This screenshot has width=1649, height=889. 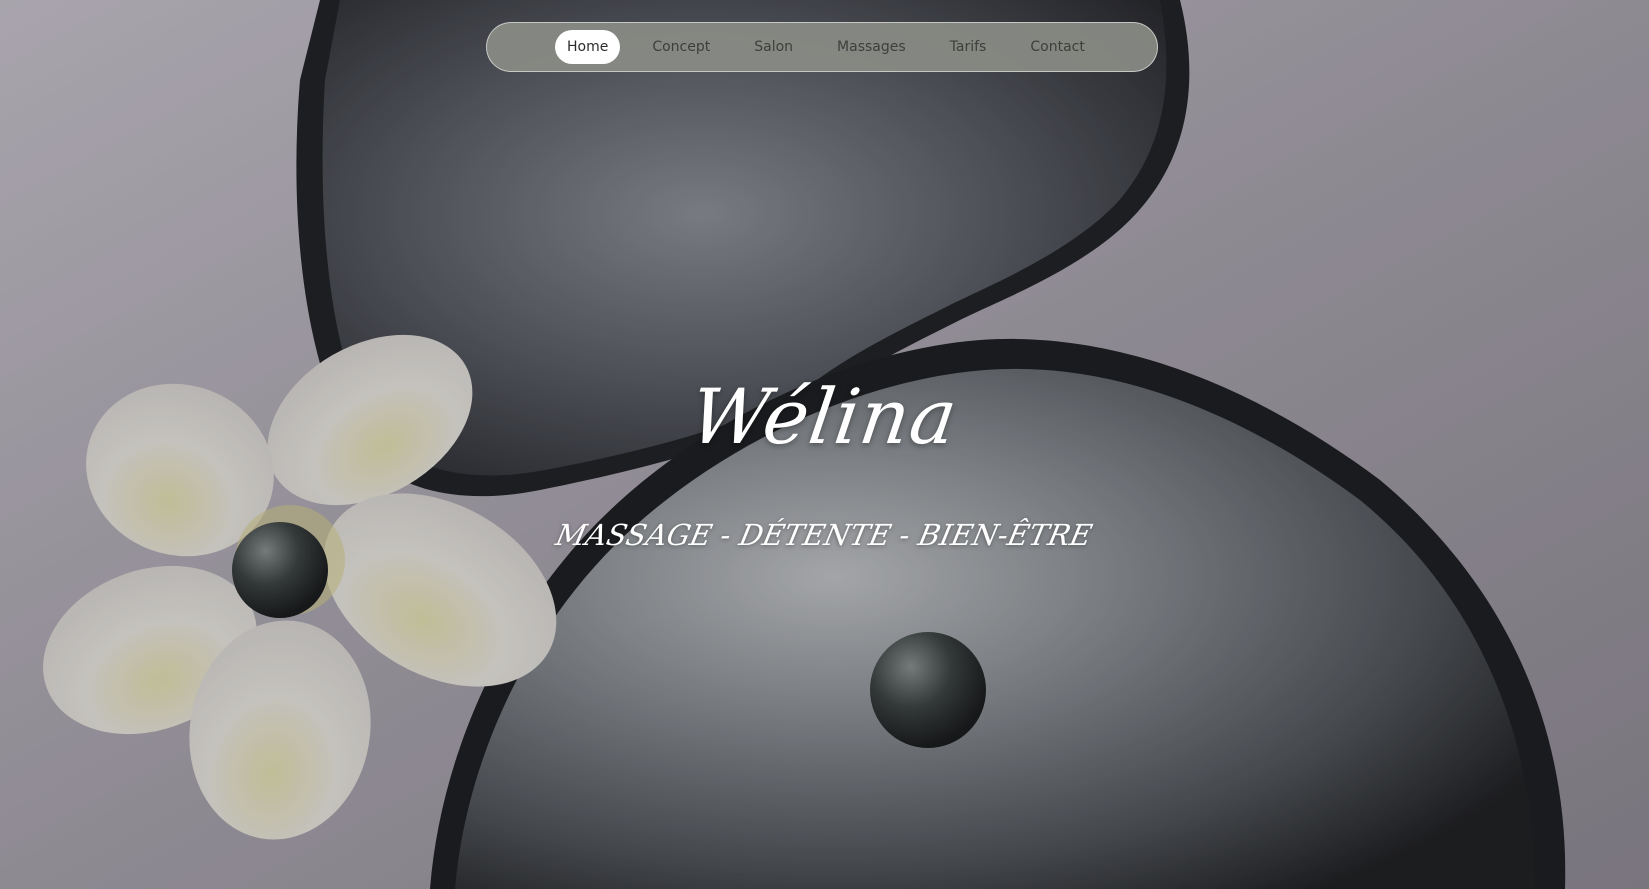 I want to click on site-title: Wélina, so click(x=824, y=416).